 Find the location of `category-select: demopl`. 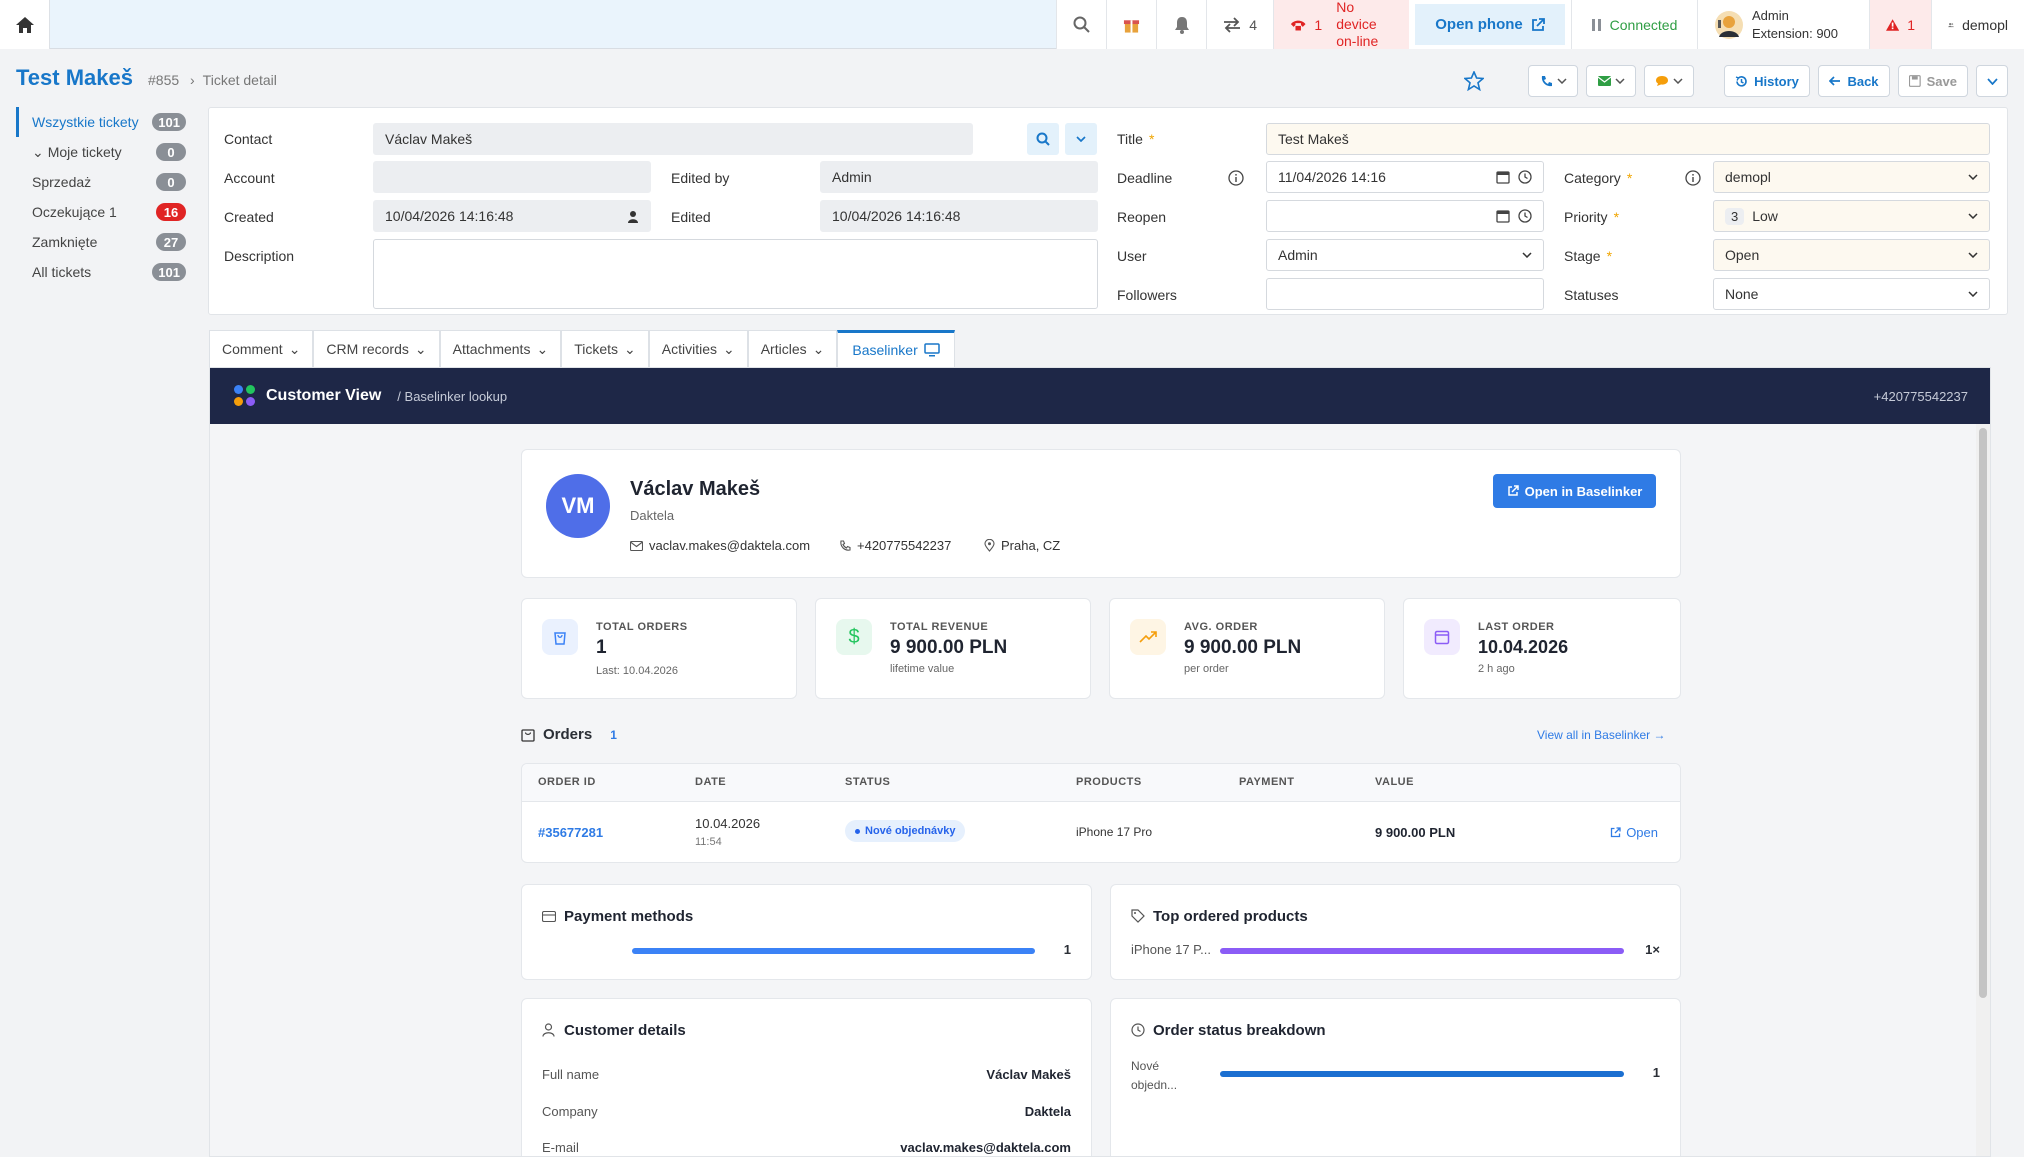

category-select: demopl is located at coordinates (1851, 177).